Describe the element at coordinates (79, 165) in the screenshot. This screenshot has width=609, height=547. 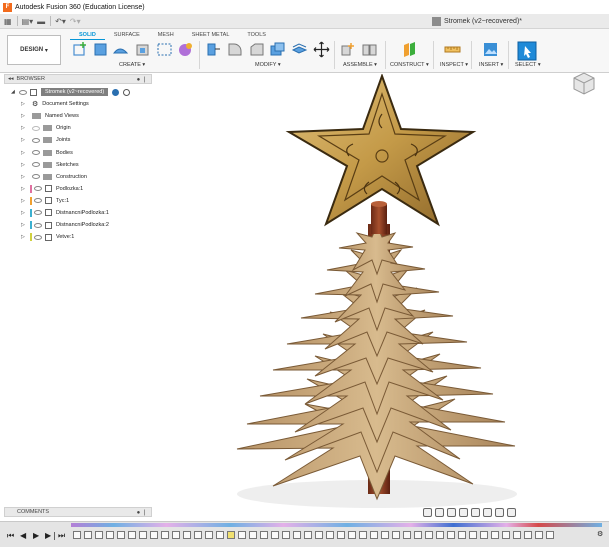
I see `browser-item-sketches: ▷ Sketches` at that location.